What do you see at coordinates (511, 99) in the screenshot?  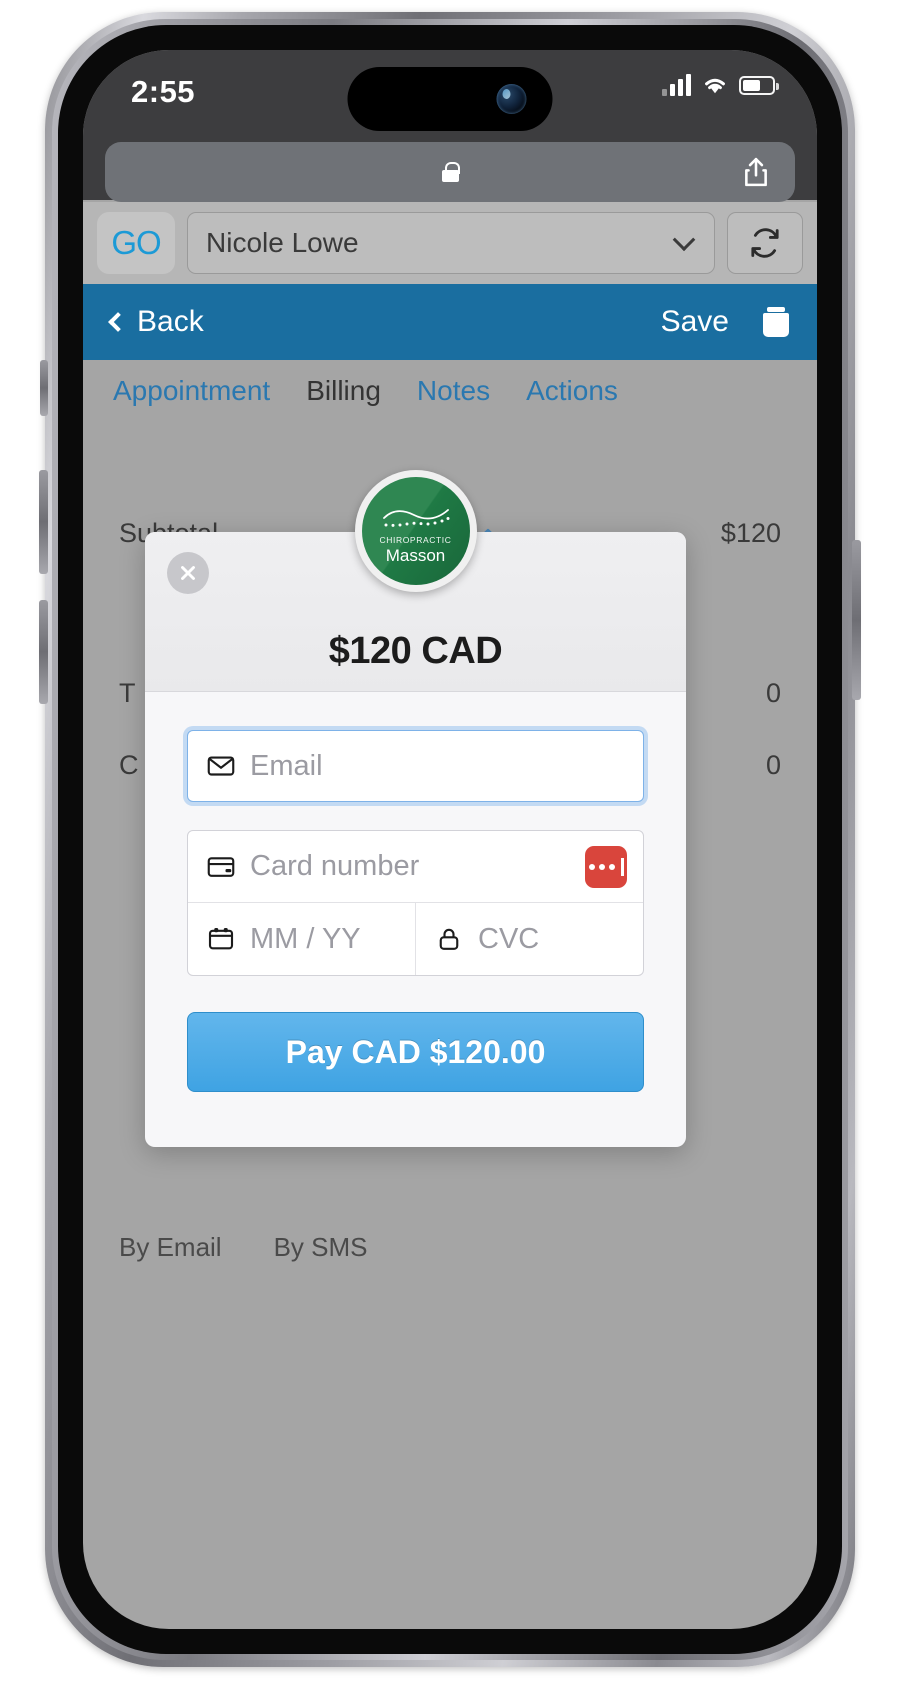 I see `front-camera-icon` at bounding box center [511, 99].